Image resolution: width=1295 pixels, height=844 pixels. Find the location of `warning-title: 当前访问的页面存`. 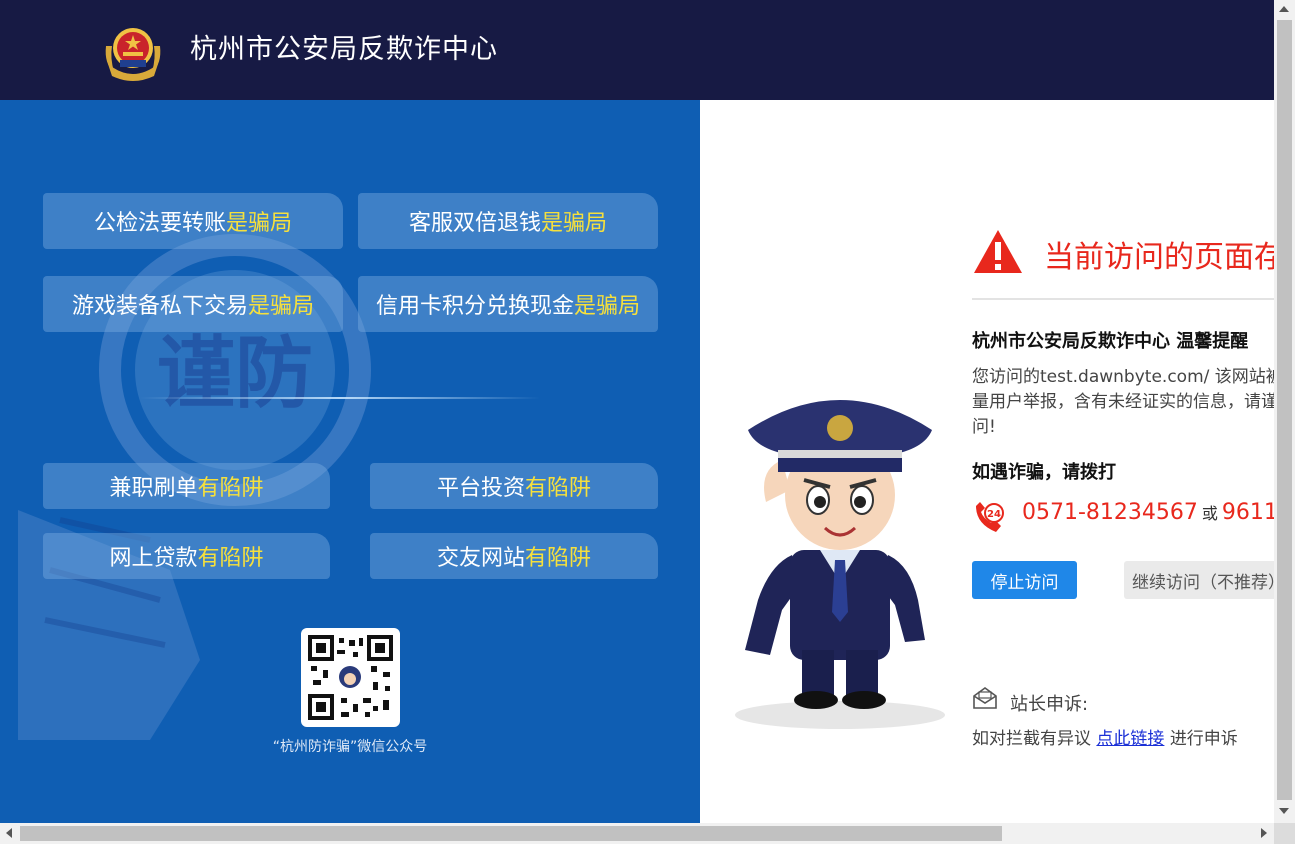

warning-title: 当前访问的页面存 is located at coordinates (1159, 257).